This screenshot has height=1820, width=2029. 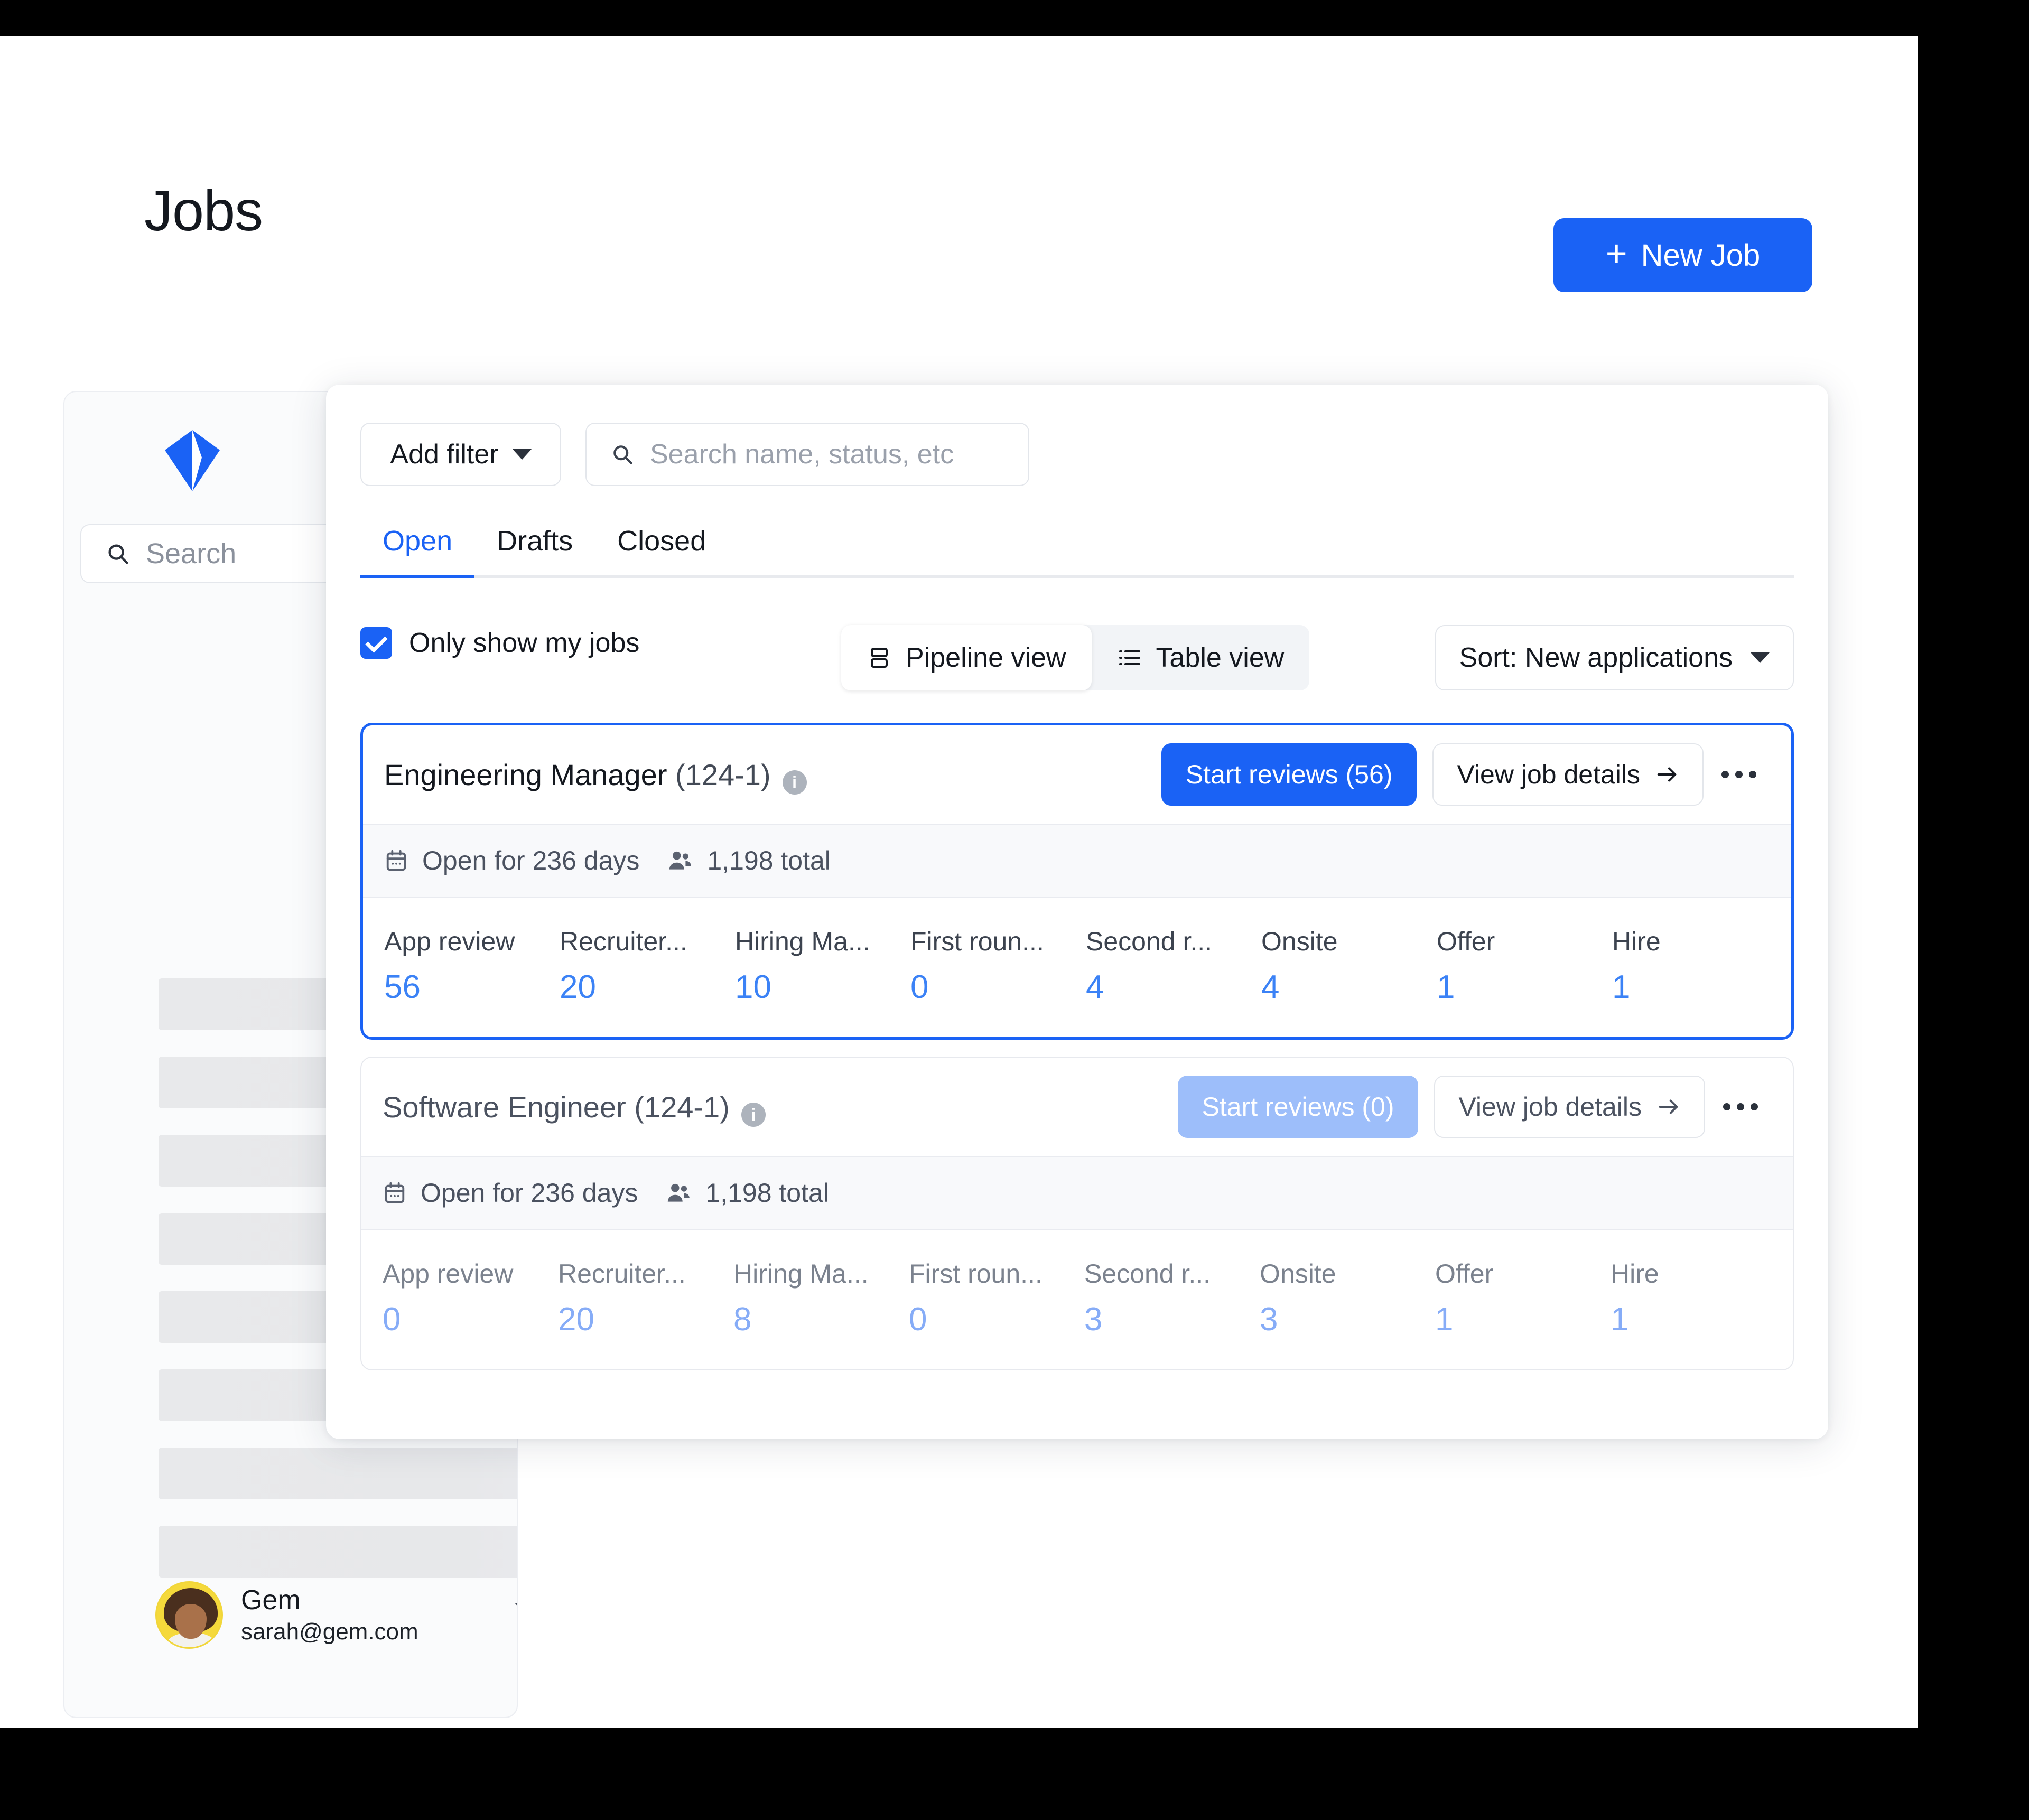 I want to click on only-show-my-jobs-label: Only show my jobs, so click(x=524, y=643).